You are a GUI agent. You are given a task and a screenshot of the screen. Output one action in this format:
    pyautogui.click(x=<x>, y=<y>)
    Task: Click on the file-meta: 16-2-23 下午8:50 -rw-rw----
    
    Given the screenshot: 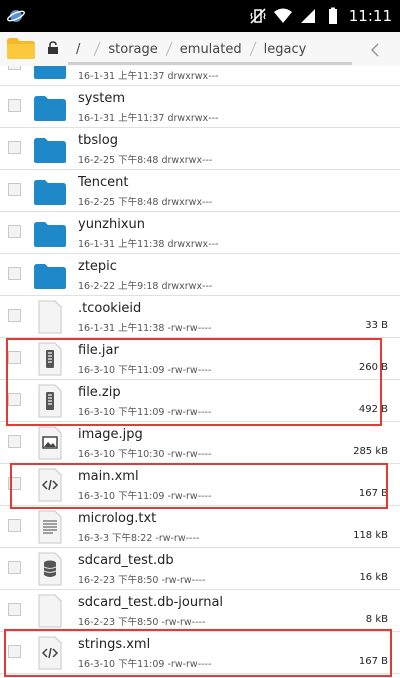 What is the action you would take?
    pyautogui.click(x=142, y=580)
    